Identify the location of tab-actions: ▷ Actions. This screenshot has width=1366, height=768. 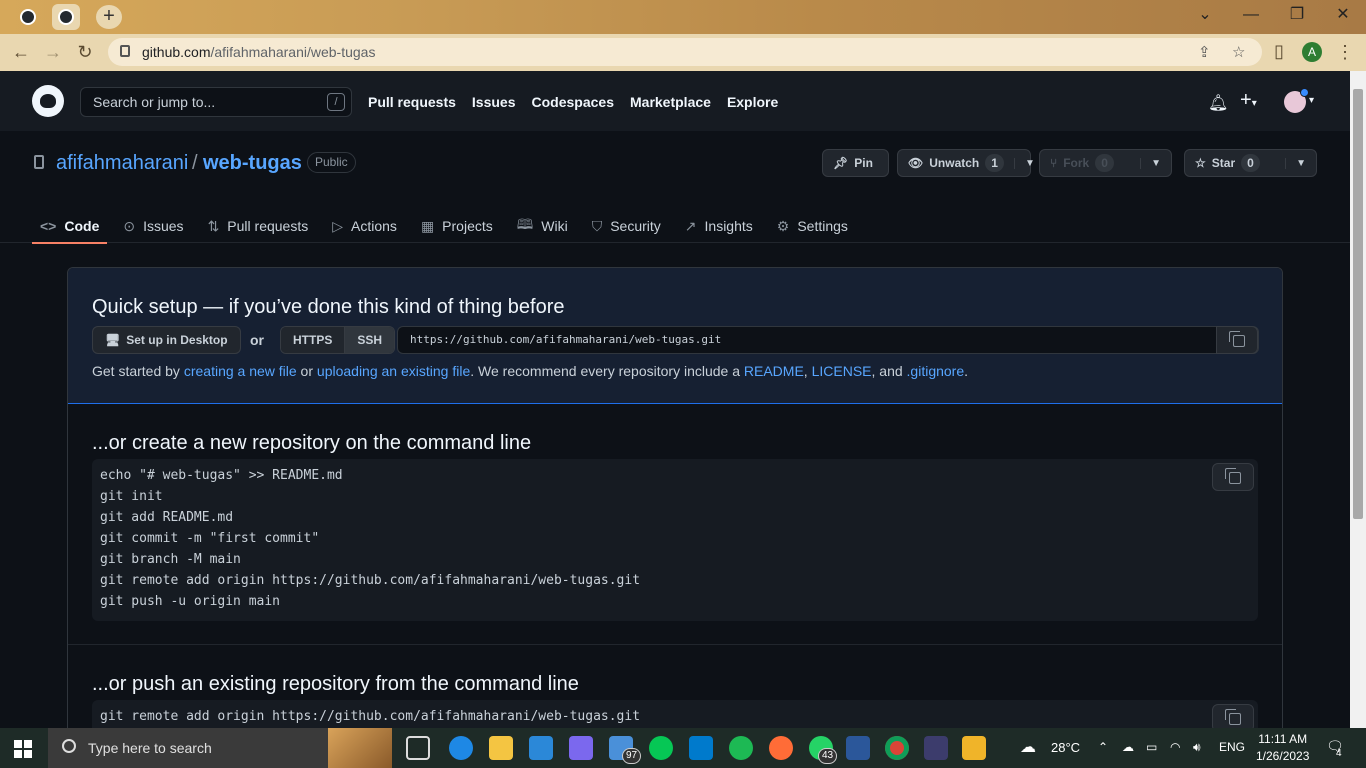
(364, 226).